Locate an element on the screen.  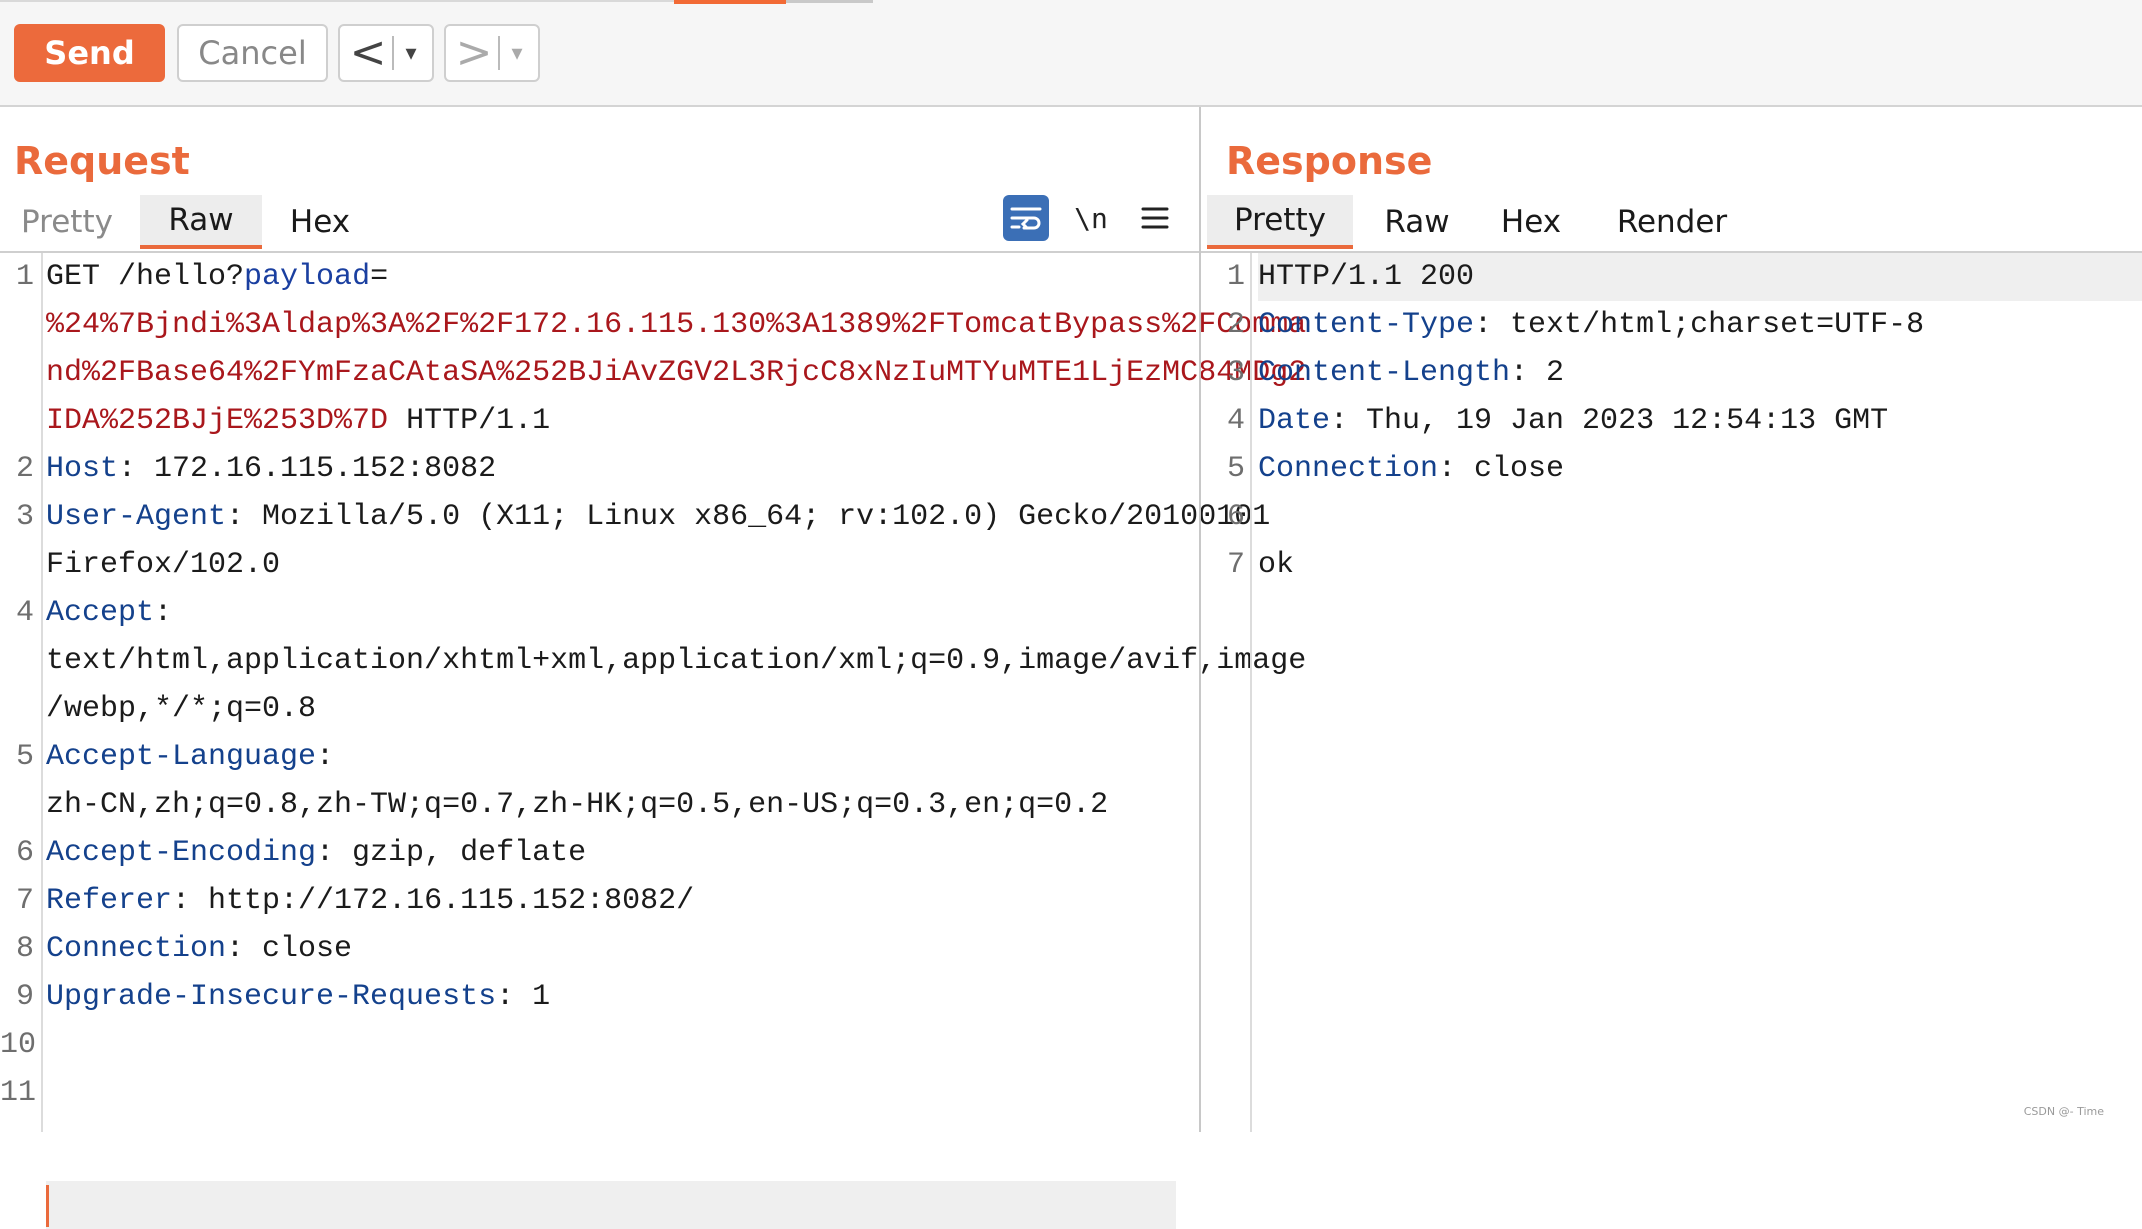
line-number: 10 is located at coordinates (18, 1045).